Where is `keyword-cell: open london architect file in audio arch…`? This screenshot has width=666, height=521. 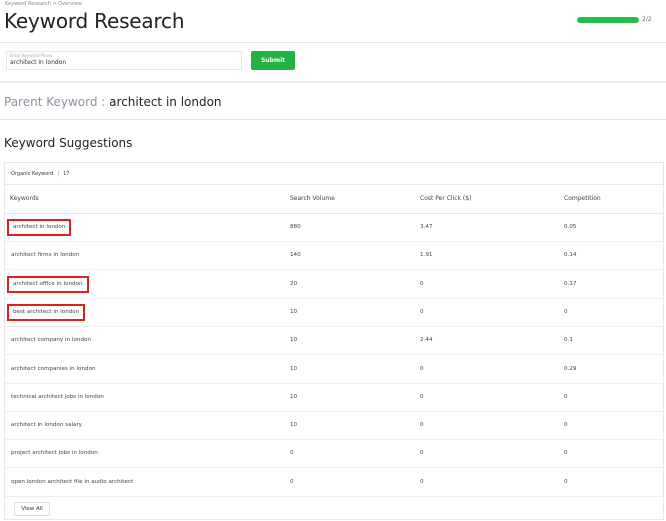
keyword-cell: open london architect file in audio arch… is located at coordinates (72, 482).